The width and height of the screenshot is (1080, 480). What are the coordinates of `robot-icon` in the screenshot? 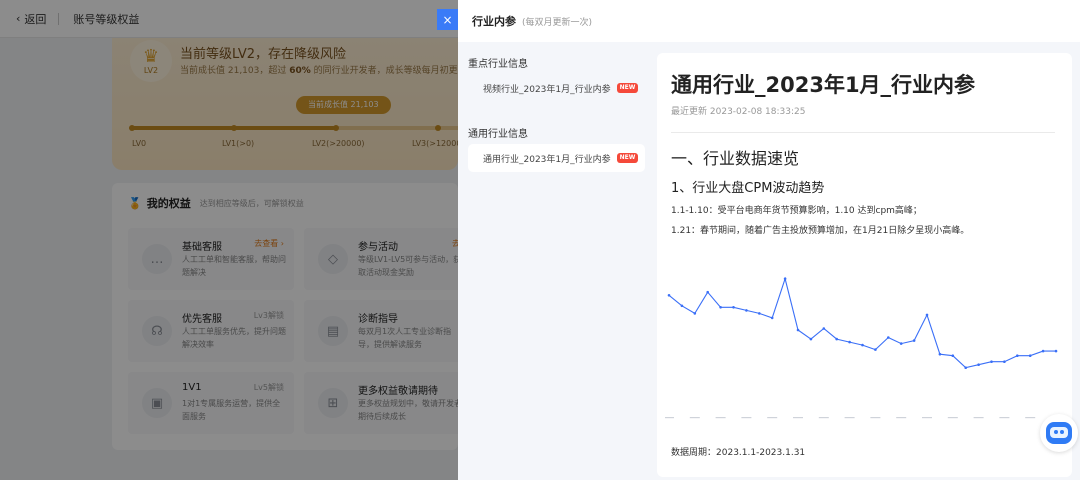 It's located at (1059, 433).